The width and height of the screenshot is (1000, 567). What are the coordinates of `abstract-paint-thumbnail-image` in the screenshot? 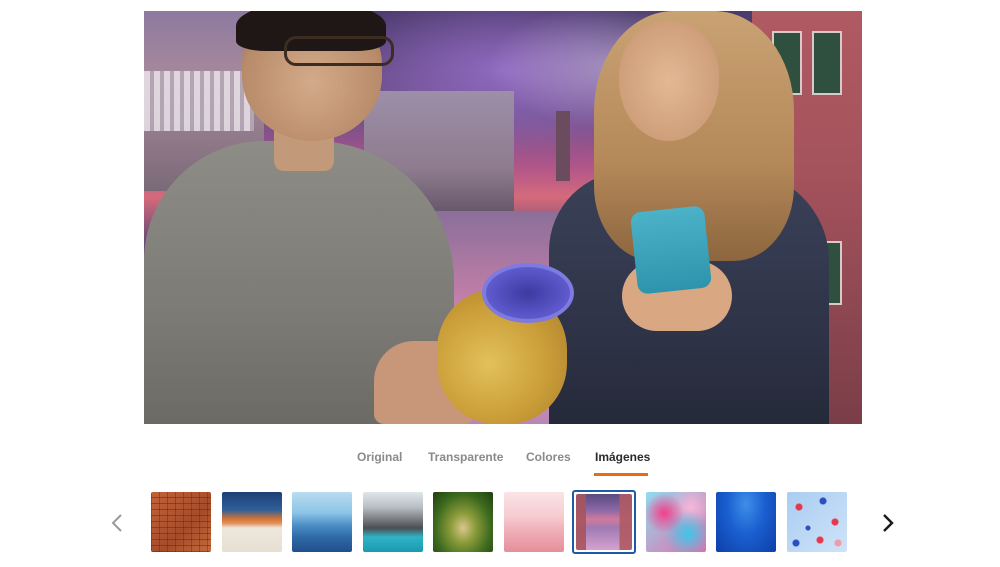 It's located at (676, 522).